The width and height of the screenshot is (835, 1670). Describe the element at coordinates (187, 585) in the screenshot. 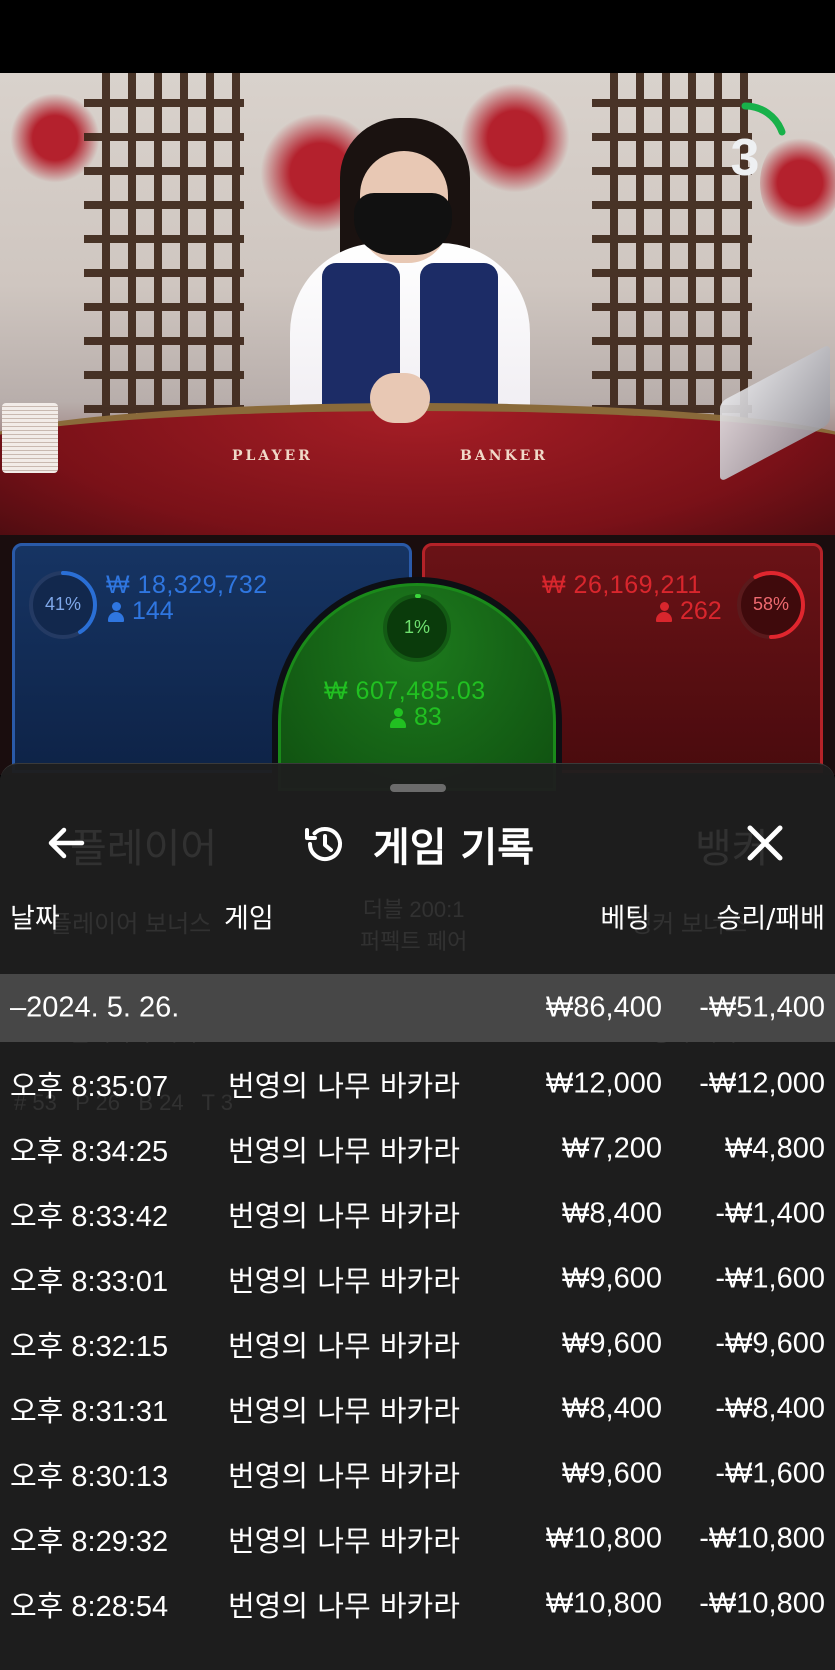

I see `player-total-amount: ₩ 18,329,732` at that location.